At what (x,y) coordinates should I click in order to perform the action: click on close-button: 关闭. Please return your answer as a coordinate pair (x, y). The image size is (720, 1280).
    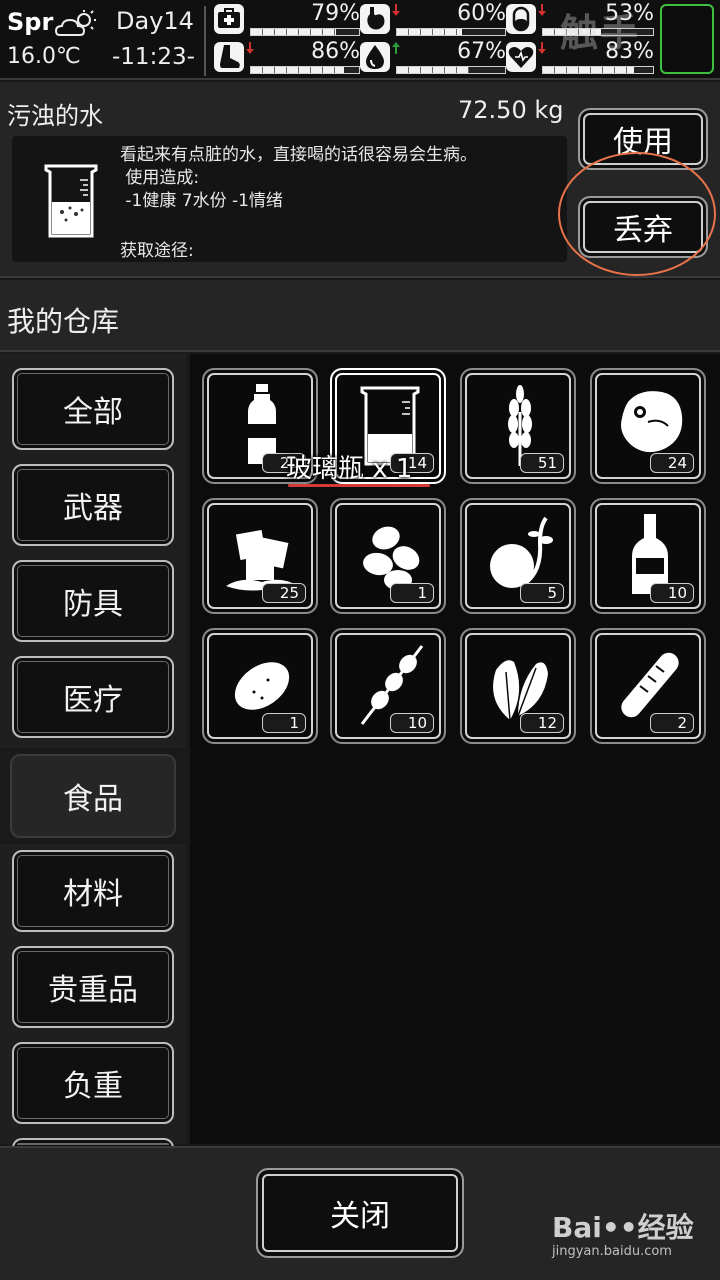
    Looking at the image, I should click on (360, 1213).